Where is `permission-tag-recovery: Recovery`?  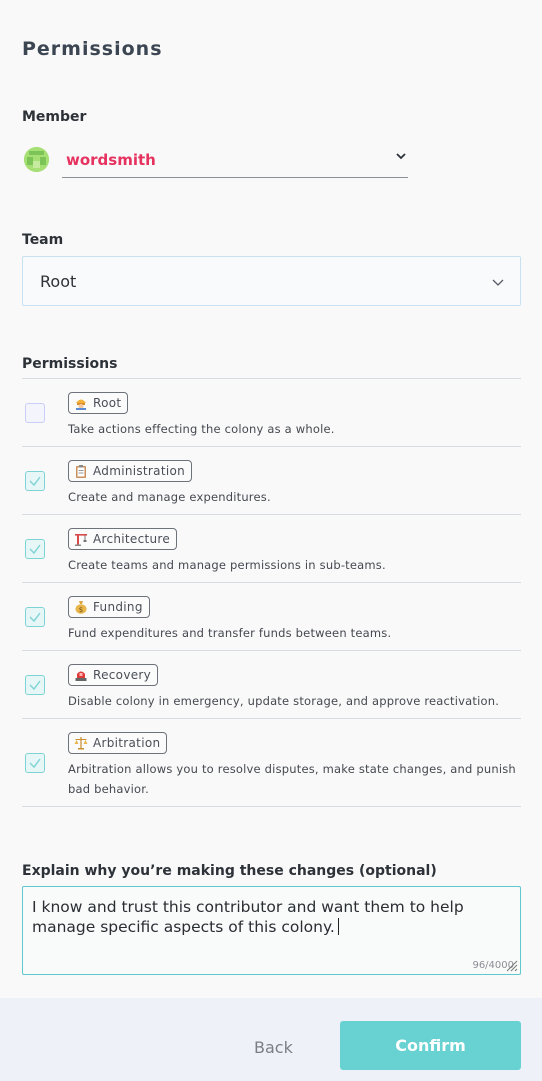
permission-tag-recovery: Recovery is located at coordinates (113, 675).